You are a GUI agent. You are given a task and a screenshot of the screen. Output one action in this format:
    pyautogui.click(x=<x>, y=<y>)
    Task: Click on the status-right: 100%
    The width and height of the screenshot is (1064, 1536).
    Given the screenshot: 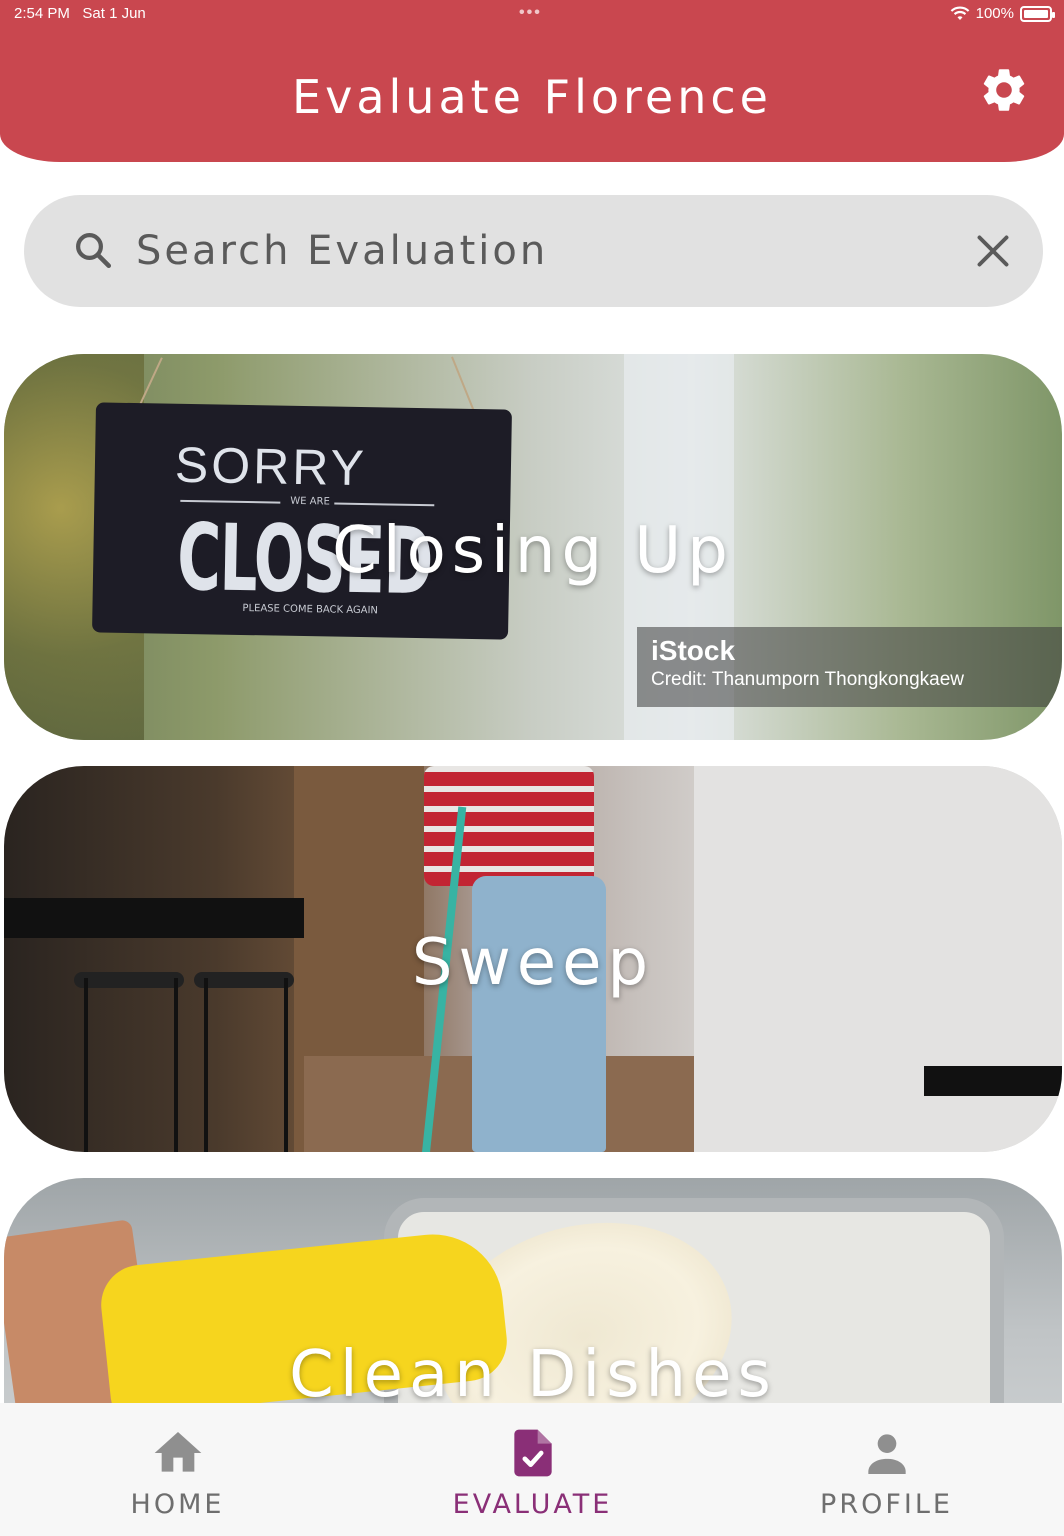 What is the action you would take?
    pyautogui.click(x=1002, y=13)
    